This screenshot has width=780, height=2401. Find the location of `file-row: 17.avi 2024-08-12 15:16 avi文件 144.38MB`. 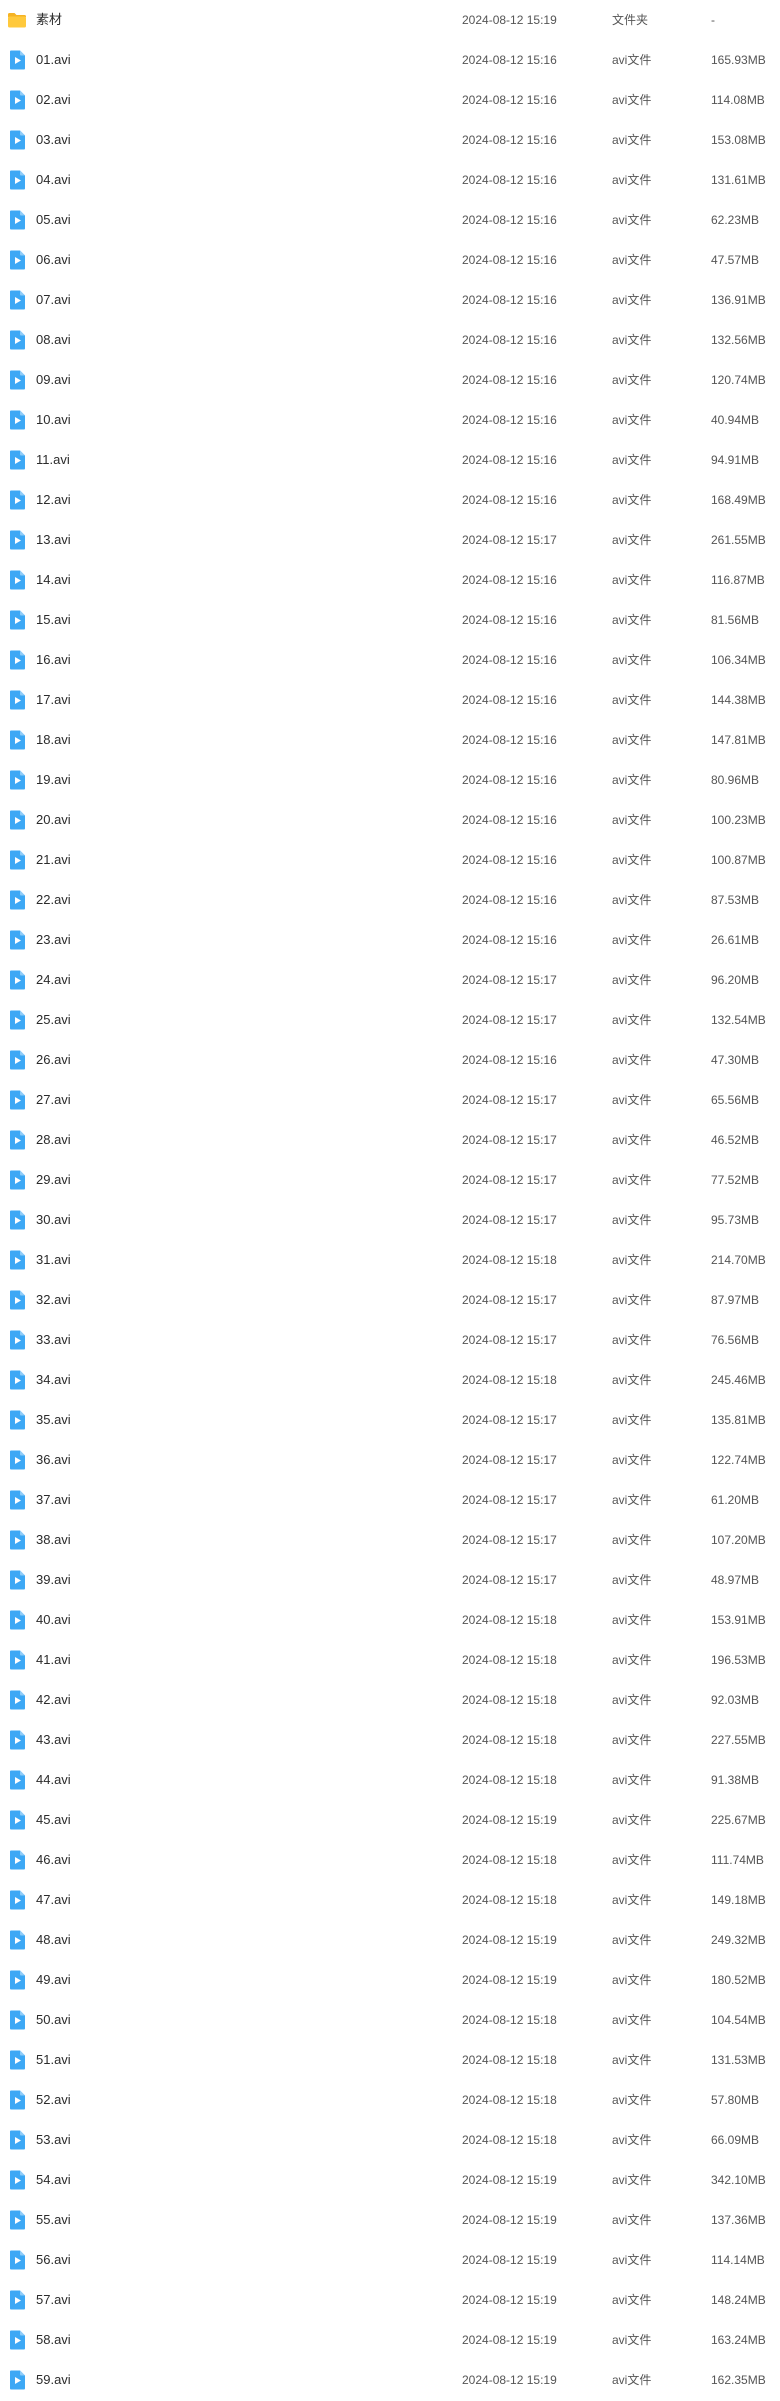

file-row: 17.avi 2024-08-12 15:16 avi文件 144.38MB is located at coordinates (390, 700).